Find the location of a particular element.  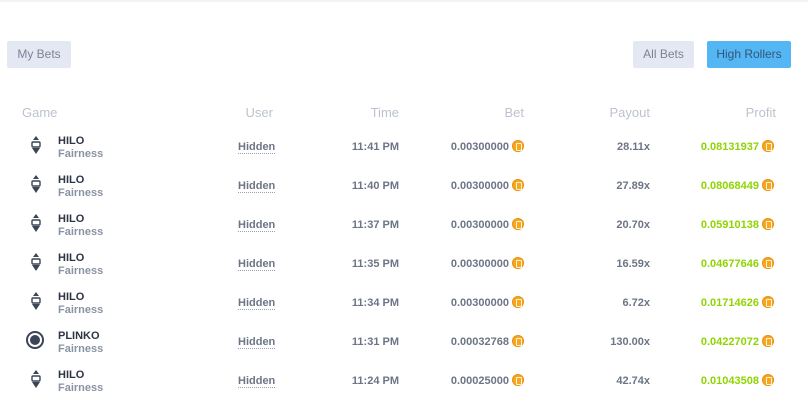

column-header-game: Game is located at coordinates (40, 112).